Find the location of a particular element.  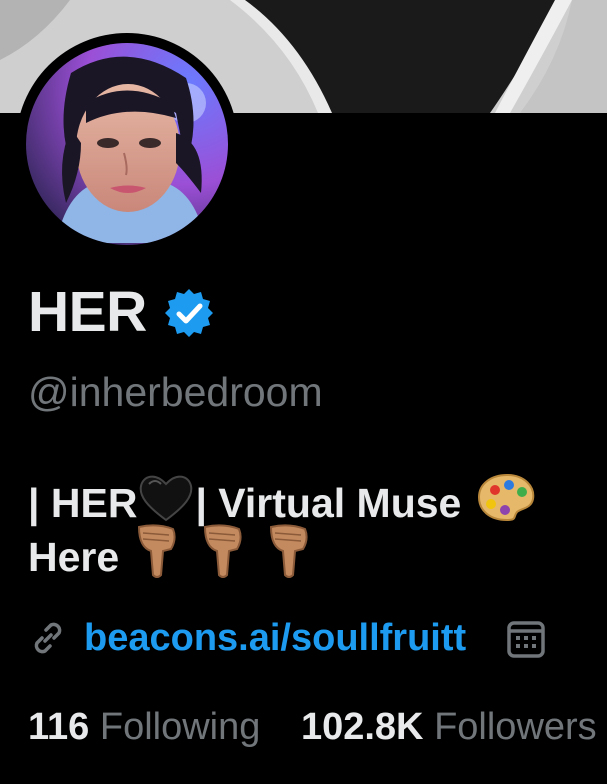

followers-label: Followers is located at coordinates (515, 727).